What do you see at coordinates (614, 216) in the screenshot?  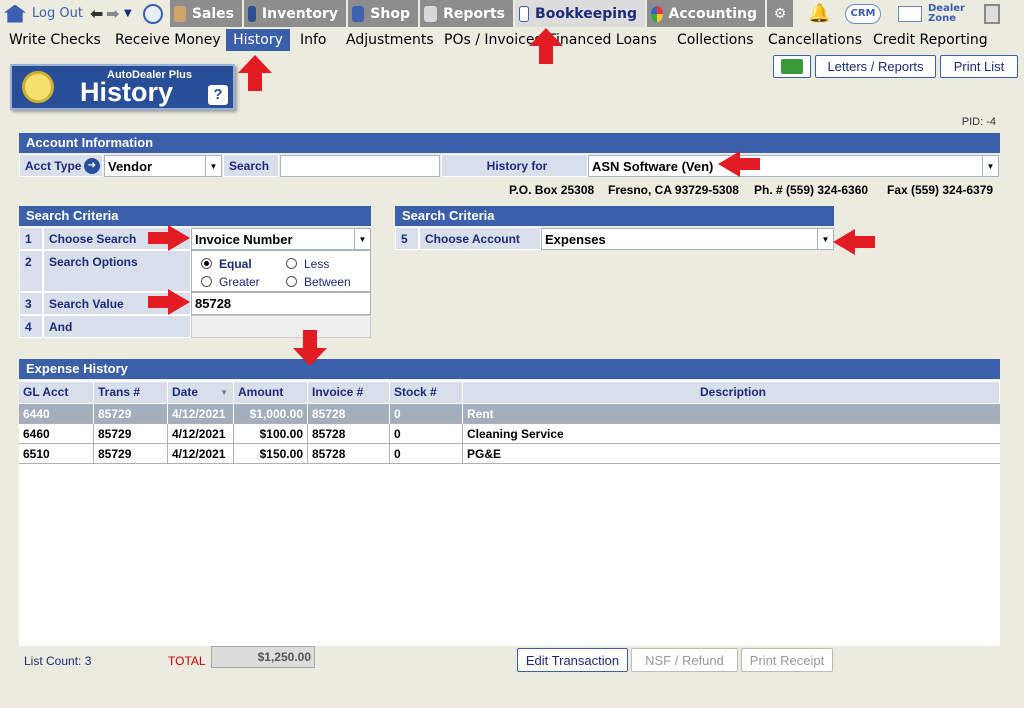 I see `search-criteria-header-2: Search Criteria` at bounding box center [614, 216].